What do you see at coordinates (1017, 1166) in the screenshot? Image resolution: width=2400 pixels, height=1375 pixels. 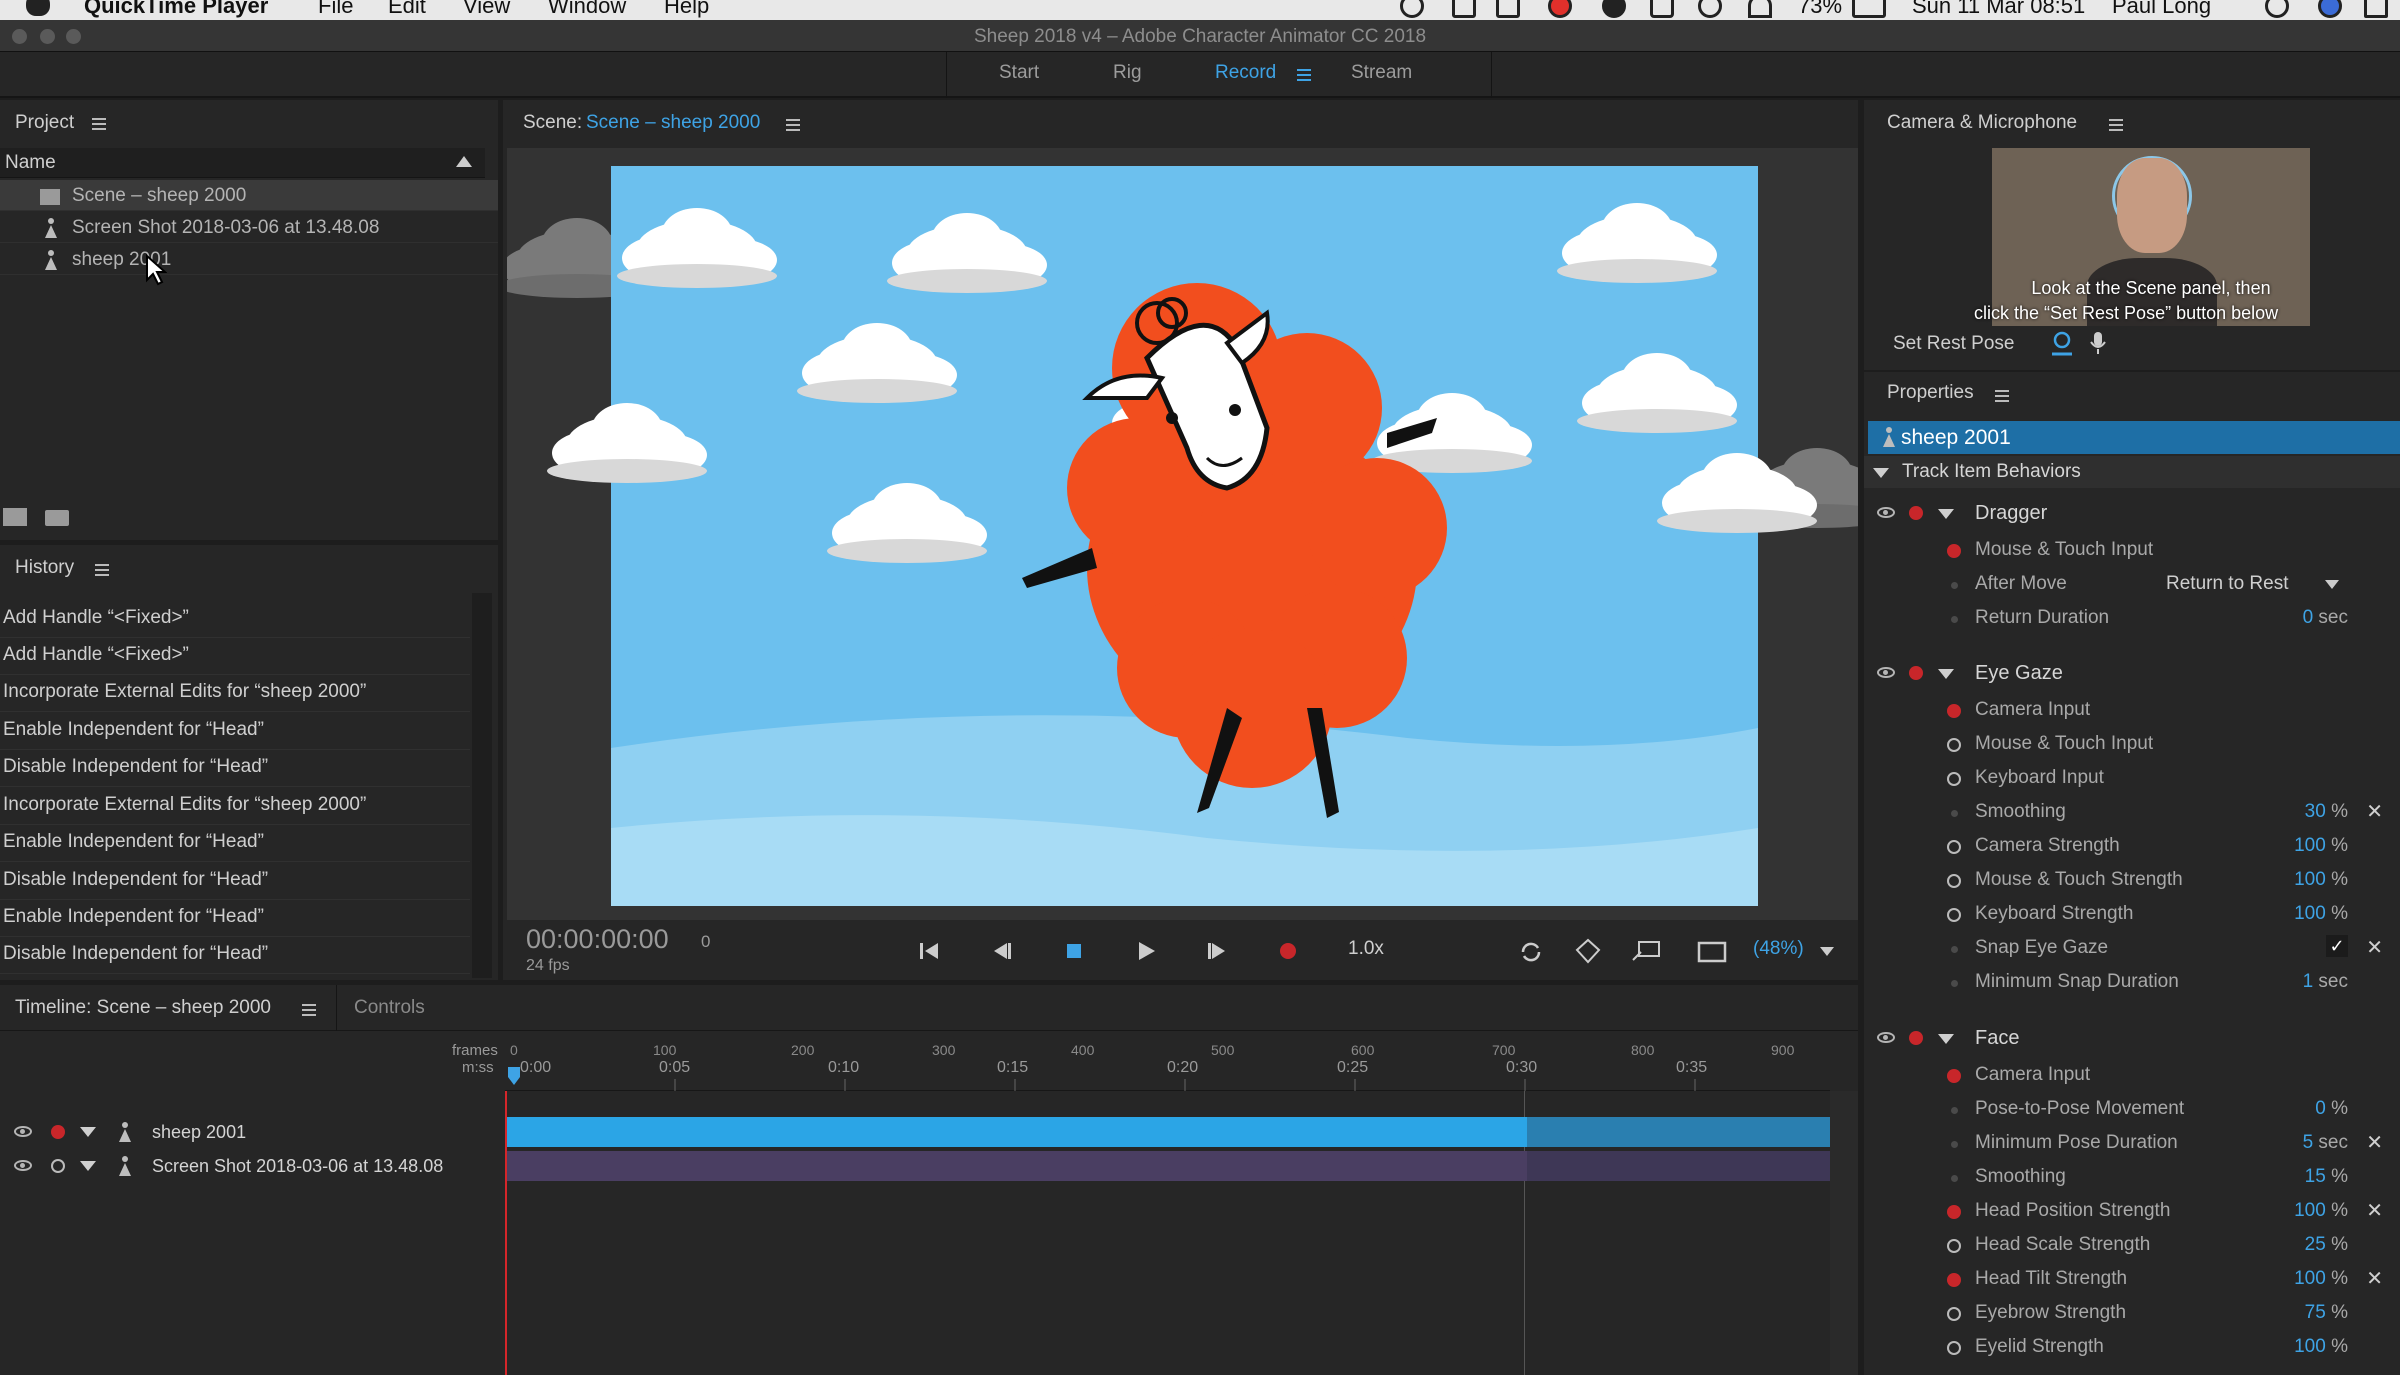 I see `track-bar` at bounding box center [1017, 1166].